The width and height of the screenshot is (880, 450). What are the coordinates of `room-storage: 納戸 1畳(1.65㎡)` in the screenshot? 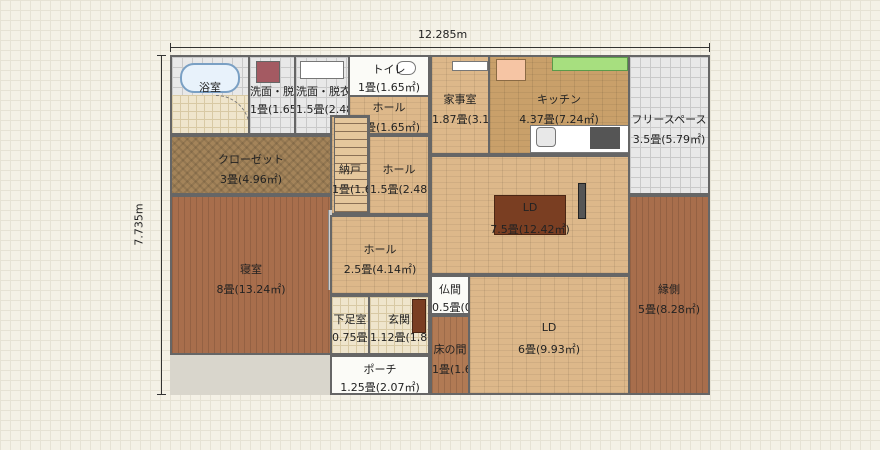 It's located at (350, 165).